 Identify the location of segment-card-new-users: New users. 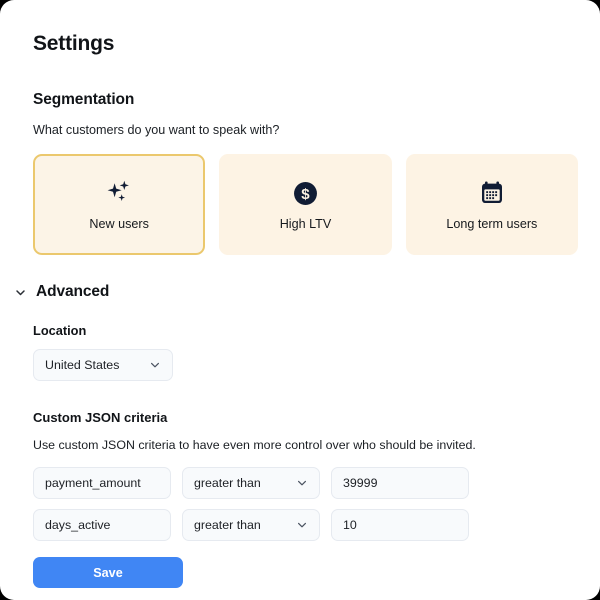
(119, 204).